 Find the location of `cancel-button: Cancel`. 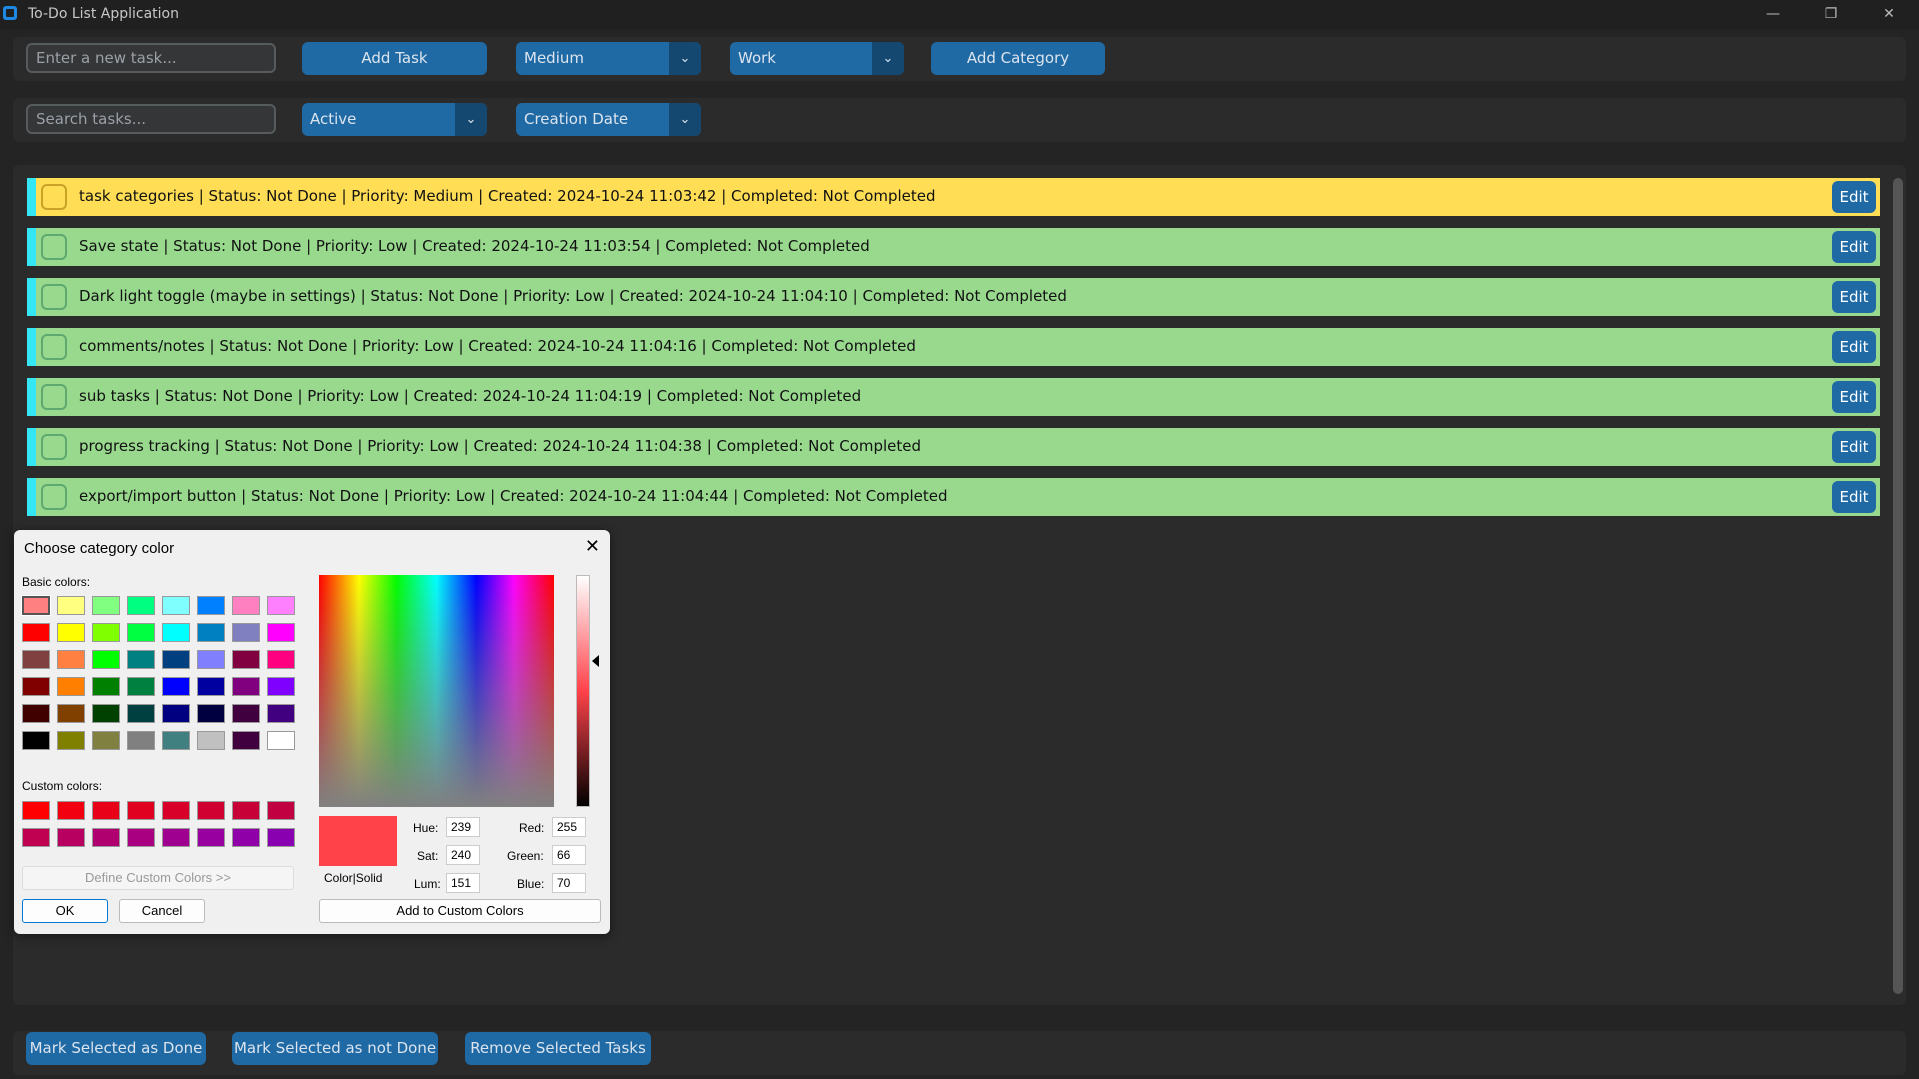

cancel-button: Cancel is located at coordinates (162, 911).